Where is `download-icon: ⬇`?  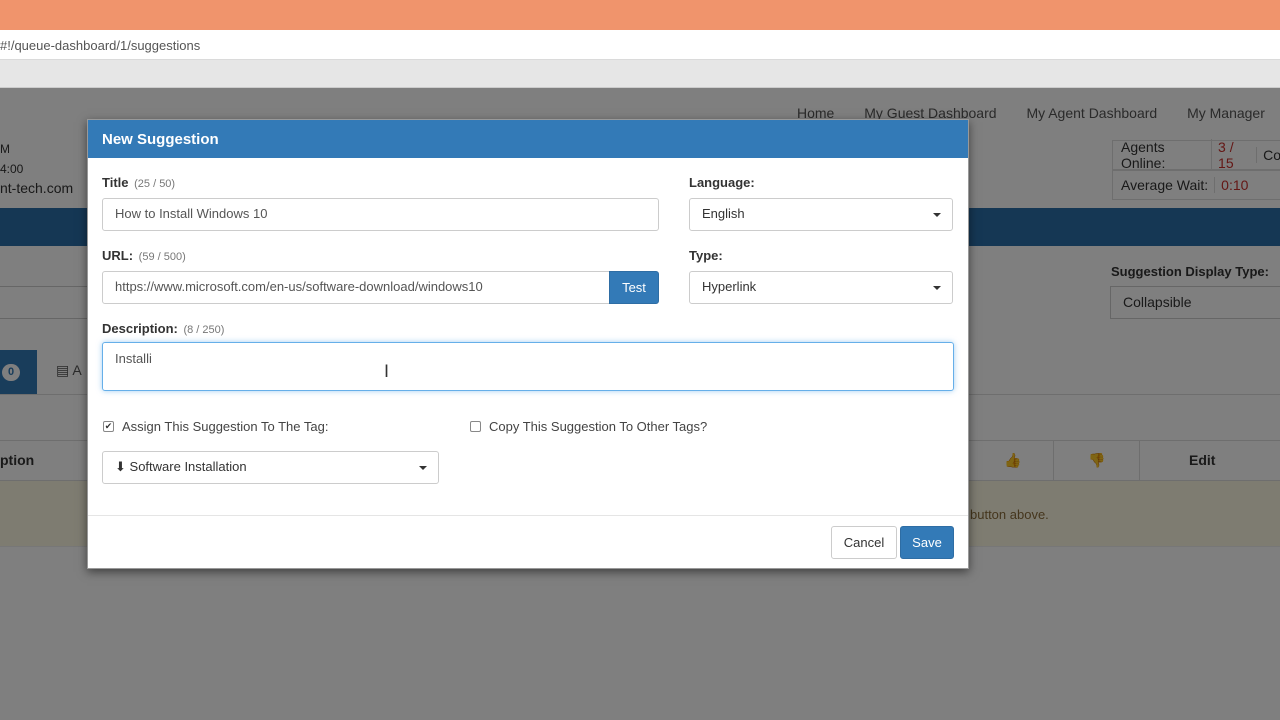
download-icon: ⬇ is located at coordinates (120, 466).